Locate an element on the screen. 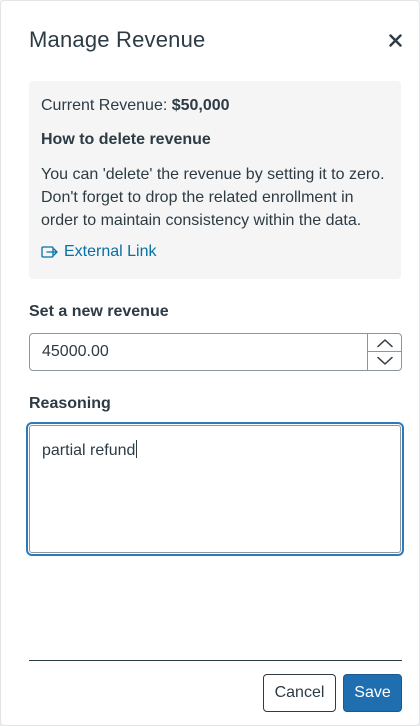  chevron-up-icon is located at coordinates (384, 342).